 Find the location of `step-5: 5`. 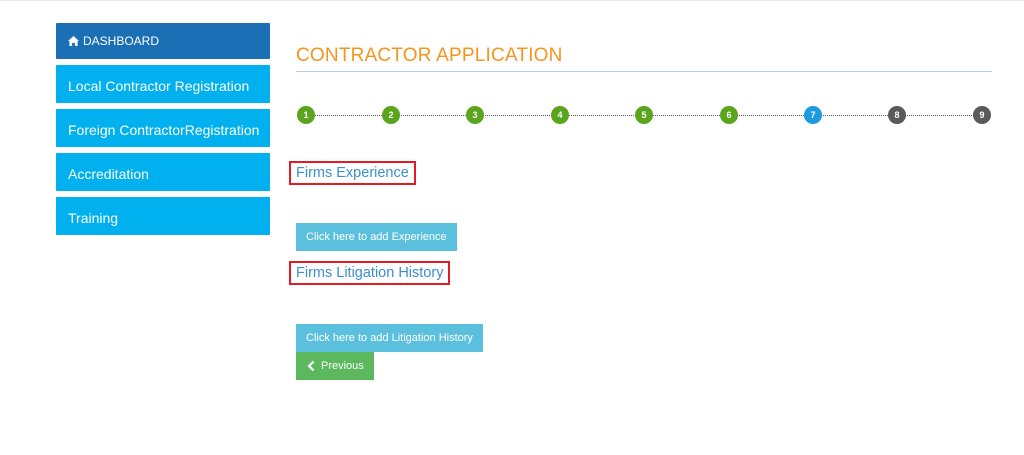

step-5: 5 is located at coordinates (644, 115).